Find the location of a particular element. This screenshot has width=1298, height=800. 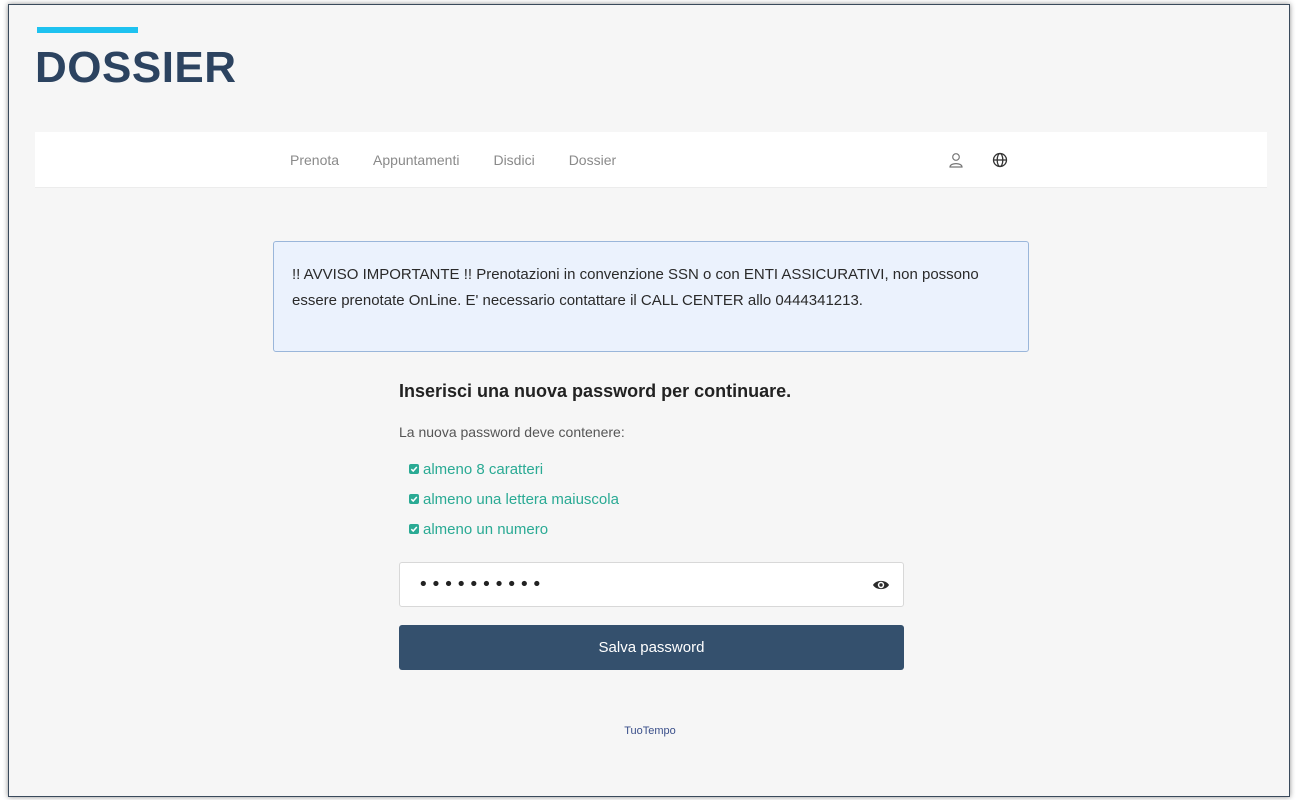

password-input is located at coordinates (651, 584).